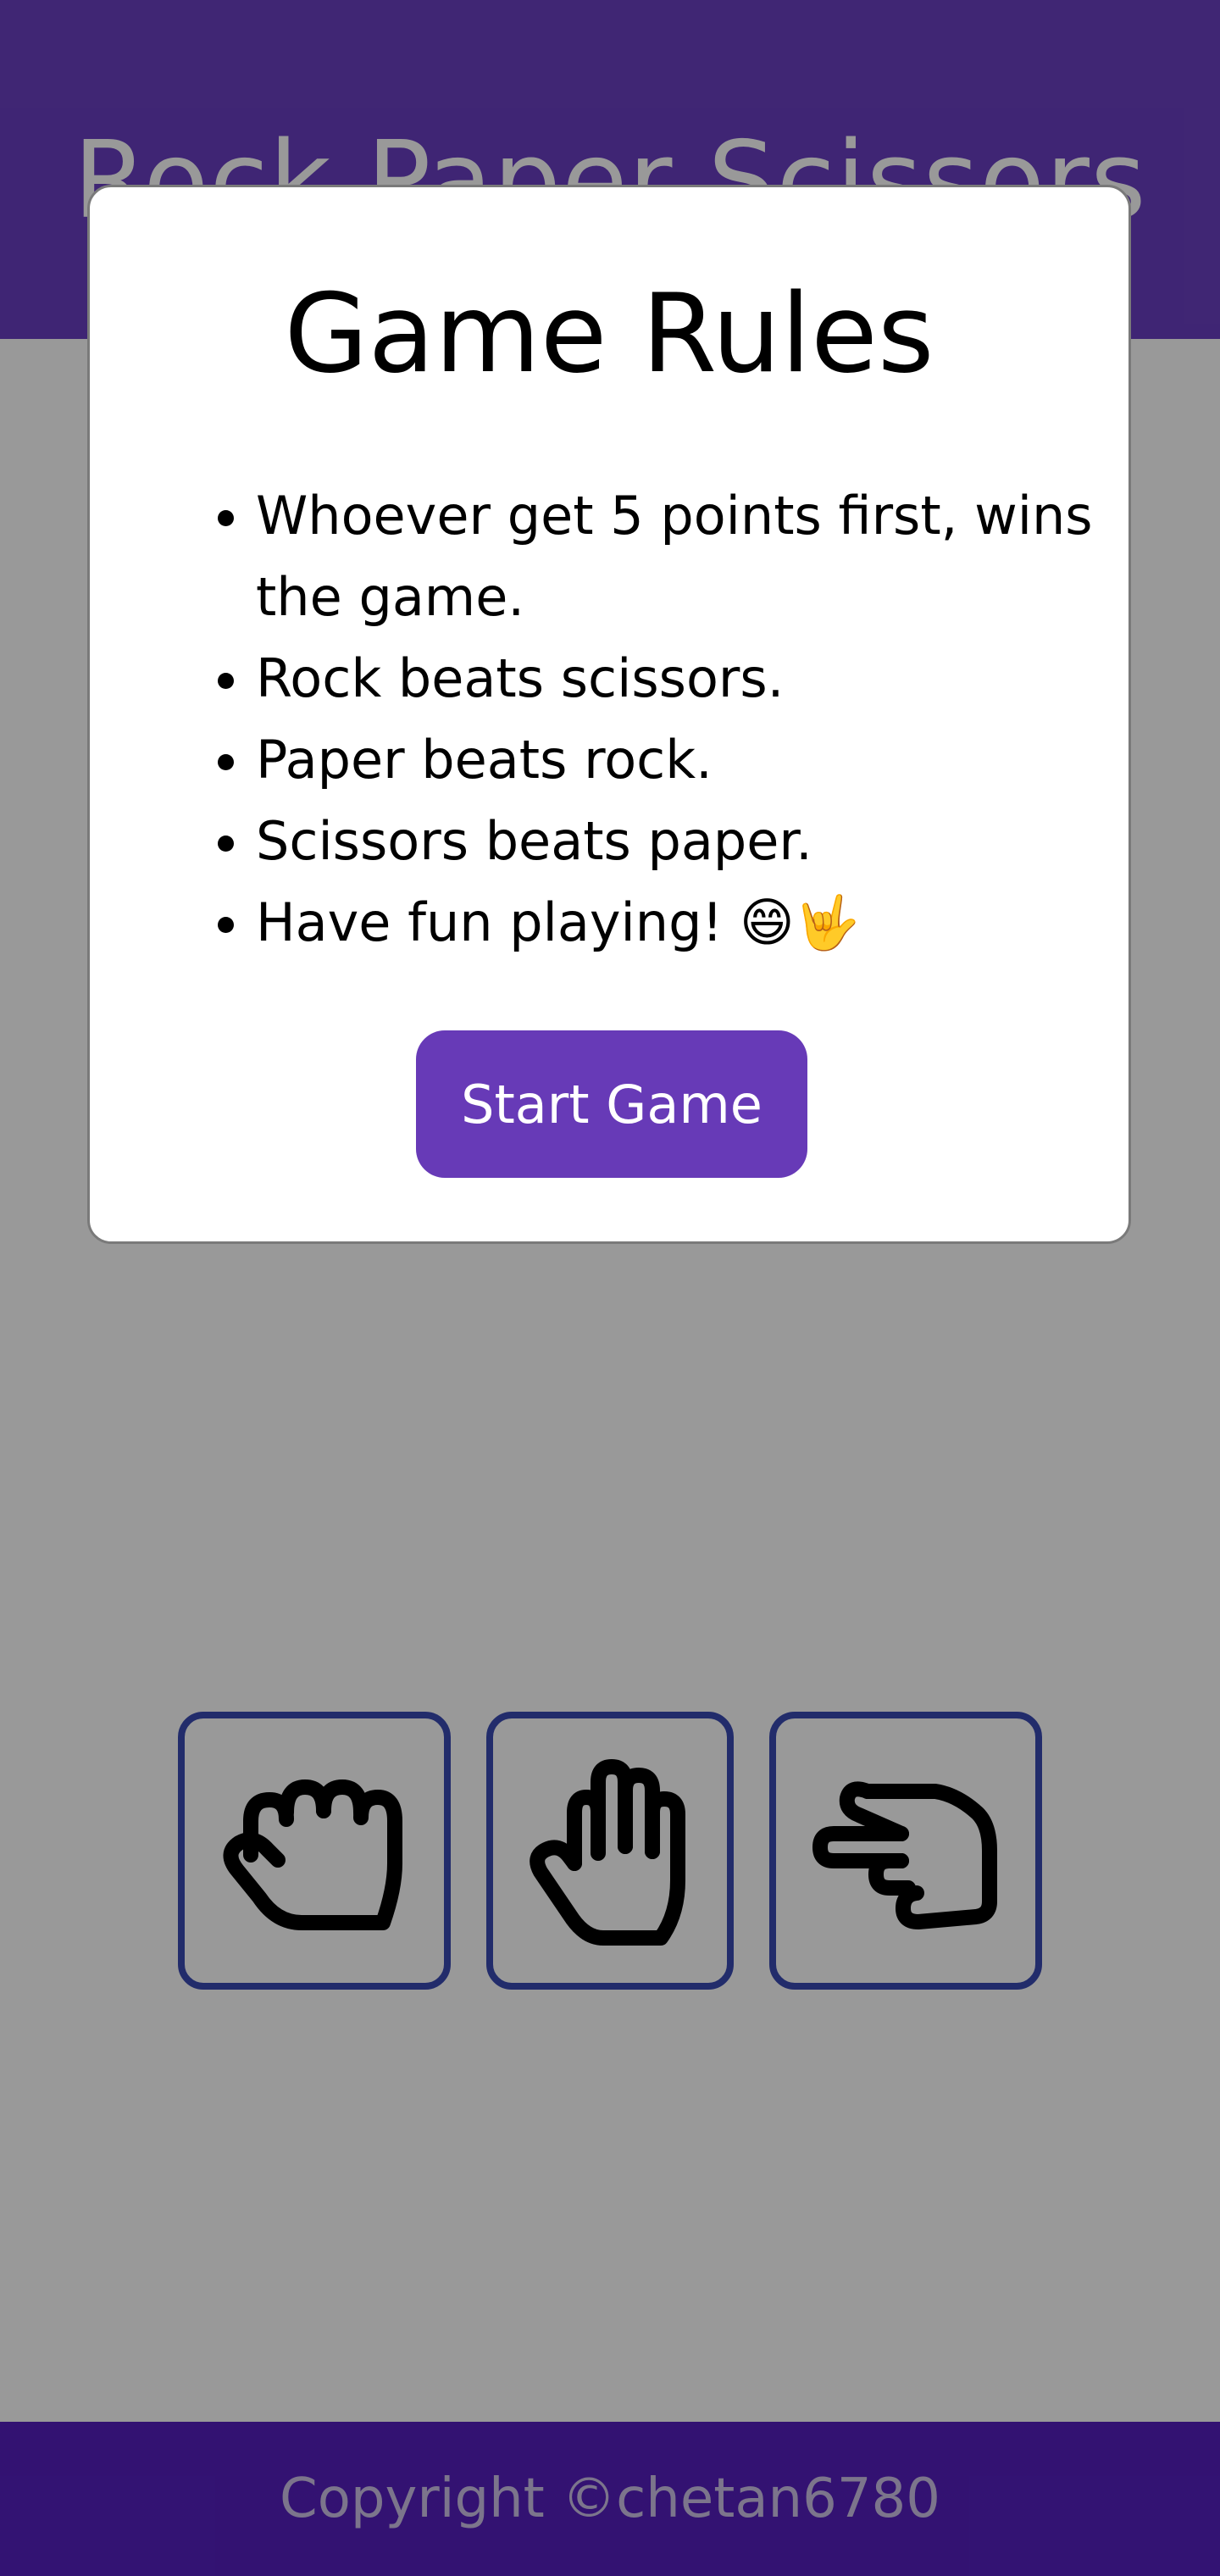 The height and width of the screenshot is (2576, 1220). I want to click on modal-title: Game Rules, so click(609, 334).